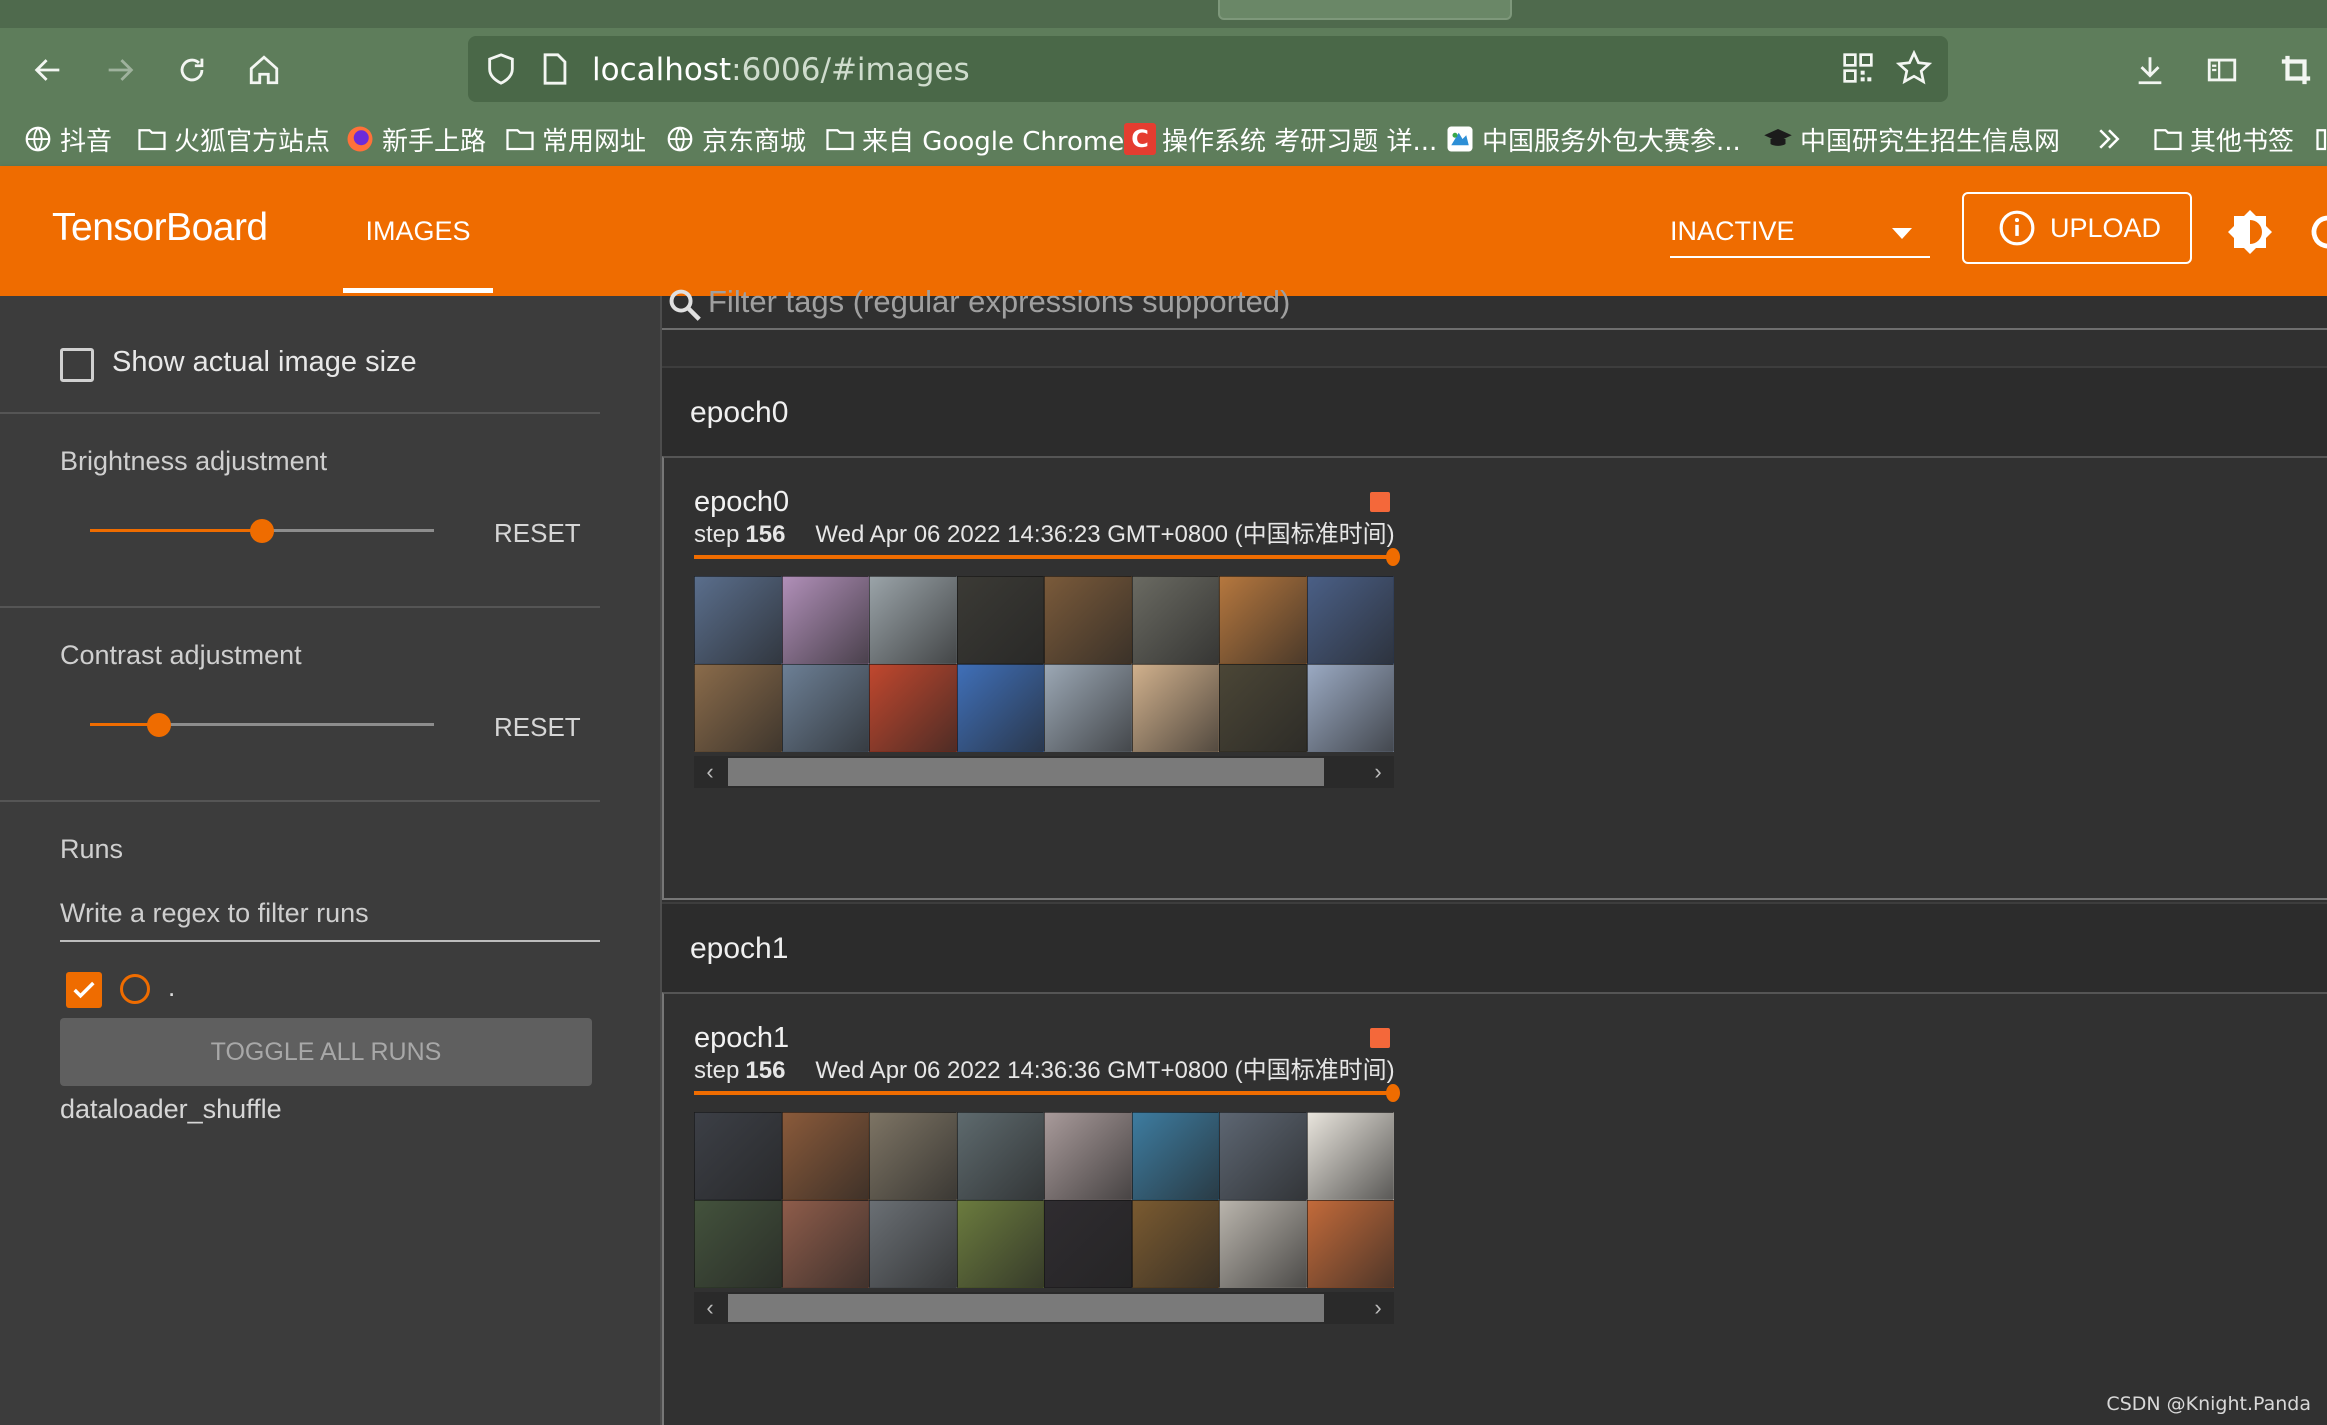 This screenshot has width=2327, height=1425. What do you see at coordinates (2223, 139) in the screenshot?
I see `bookmark-item: 其他书签` at bounding box center [2223, 139].